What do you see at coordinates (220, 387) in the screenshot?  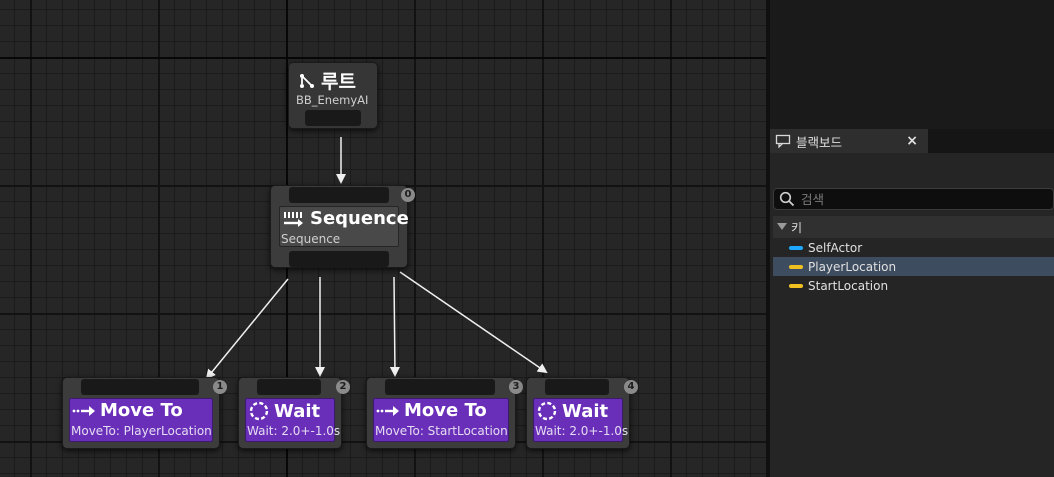 I see `execution-index-badge: 1` at bounding box center [220, 387].